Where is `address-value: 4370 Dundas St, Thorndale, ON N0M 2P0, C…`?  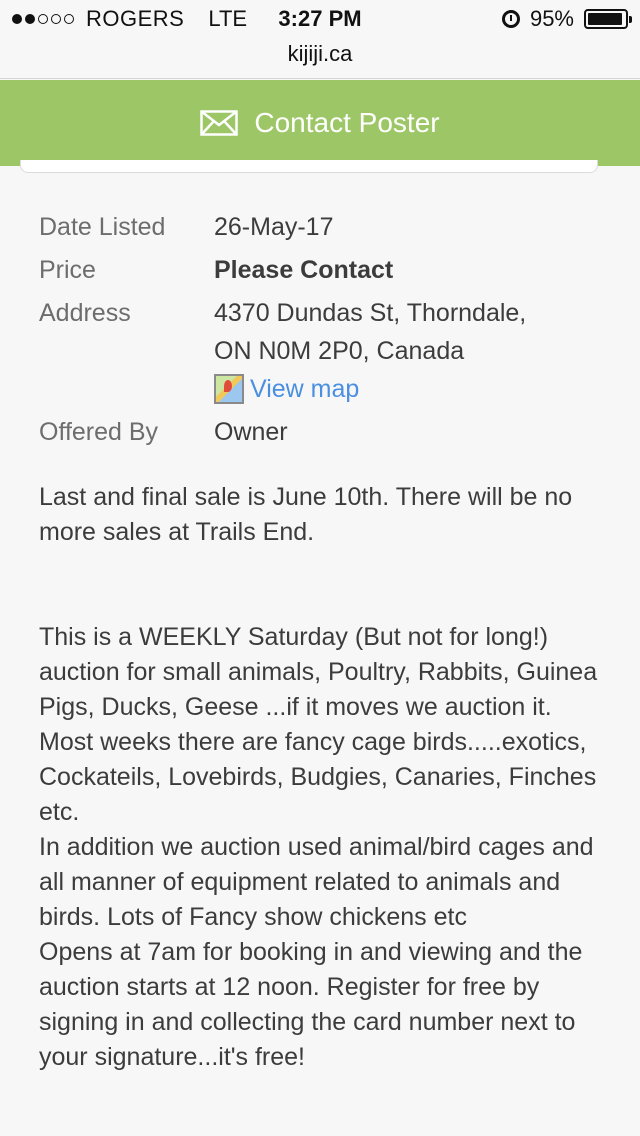 address-value: 4370 Dundas St, Thorndale, ON N0M 2P0, C… is located at coordinates (370, 351).